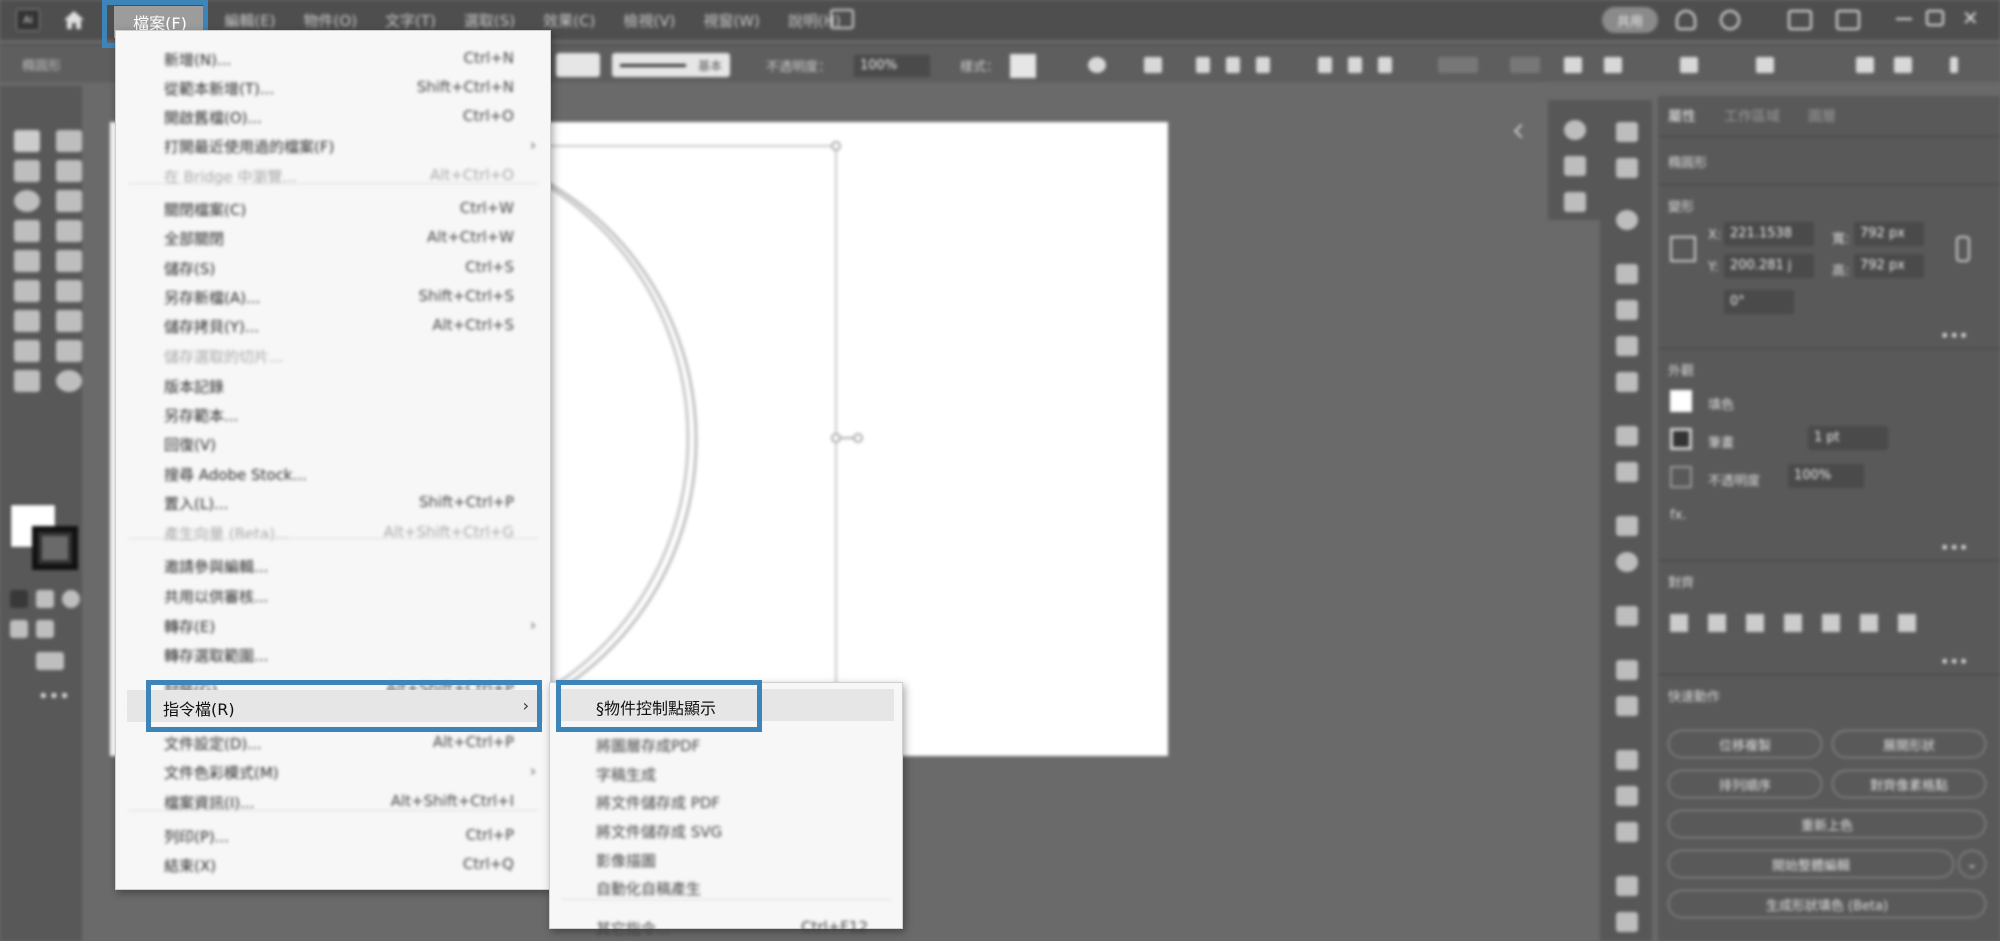 This screenshot has width=2000, height=941. What do you see at coordinates (333, 267) in the screenshot?
I see `file-menu-item: 儲存(S) Ctrl+S` at bounding box center [333, 267].